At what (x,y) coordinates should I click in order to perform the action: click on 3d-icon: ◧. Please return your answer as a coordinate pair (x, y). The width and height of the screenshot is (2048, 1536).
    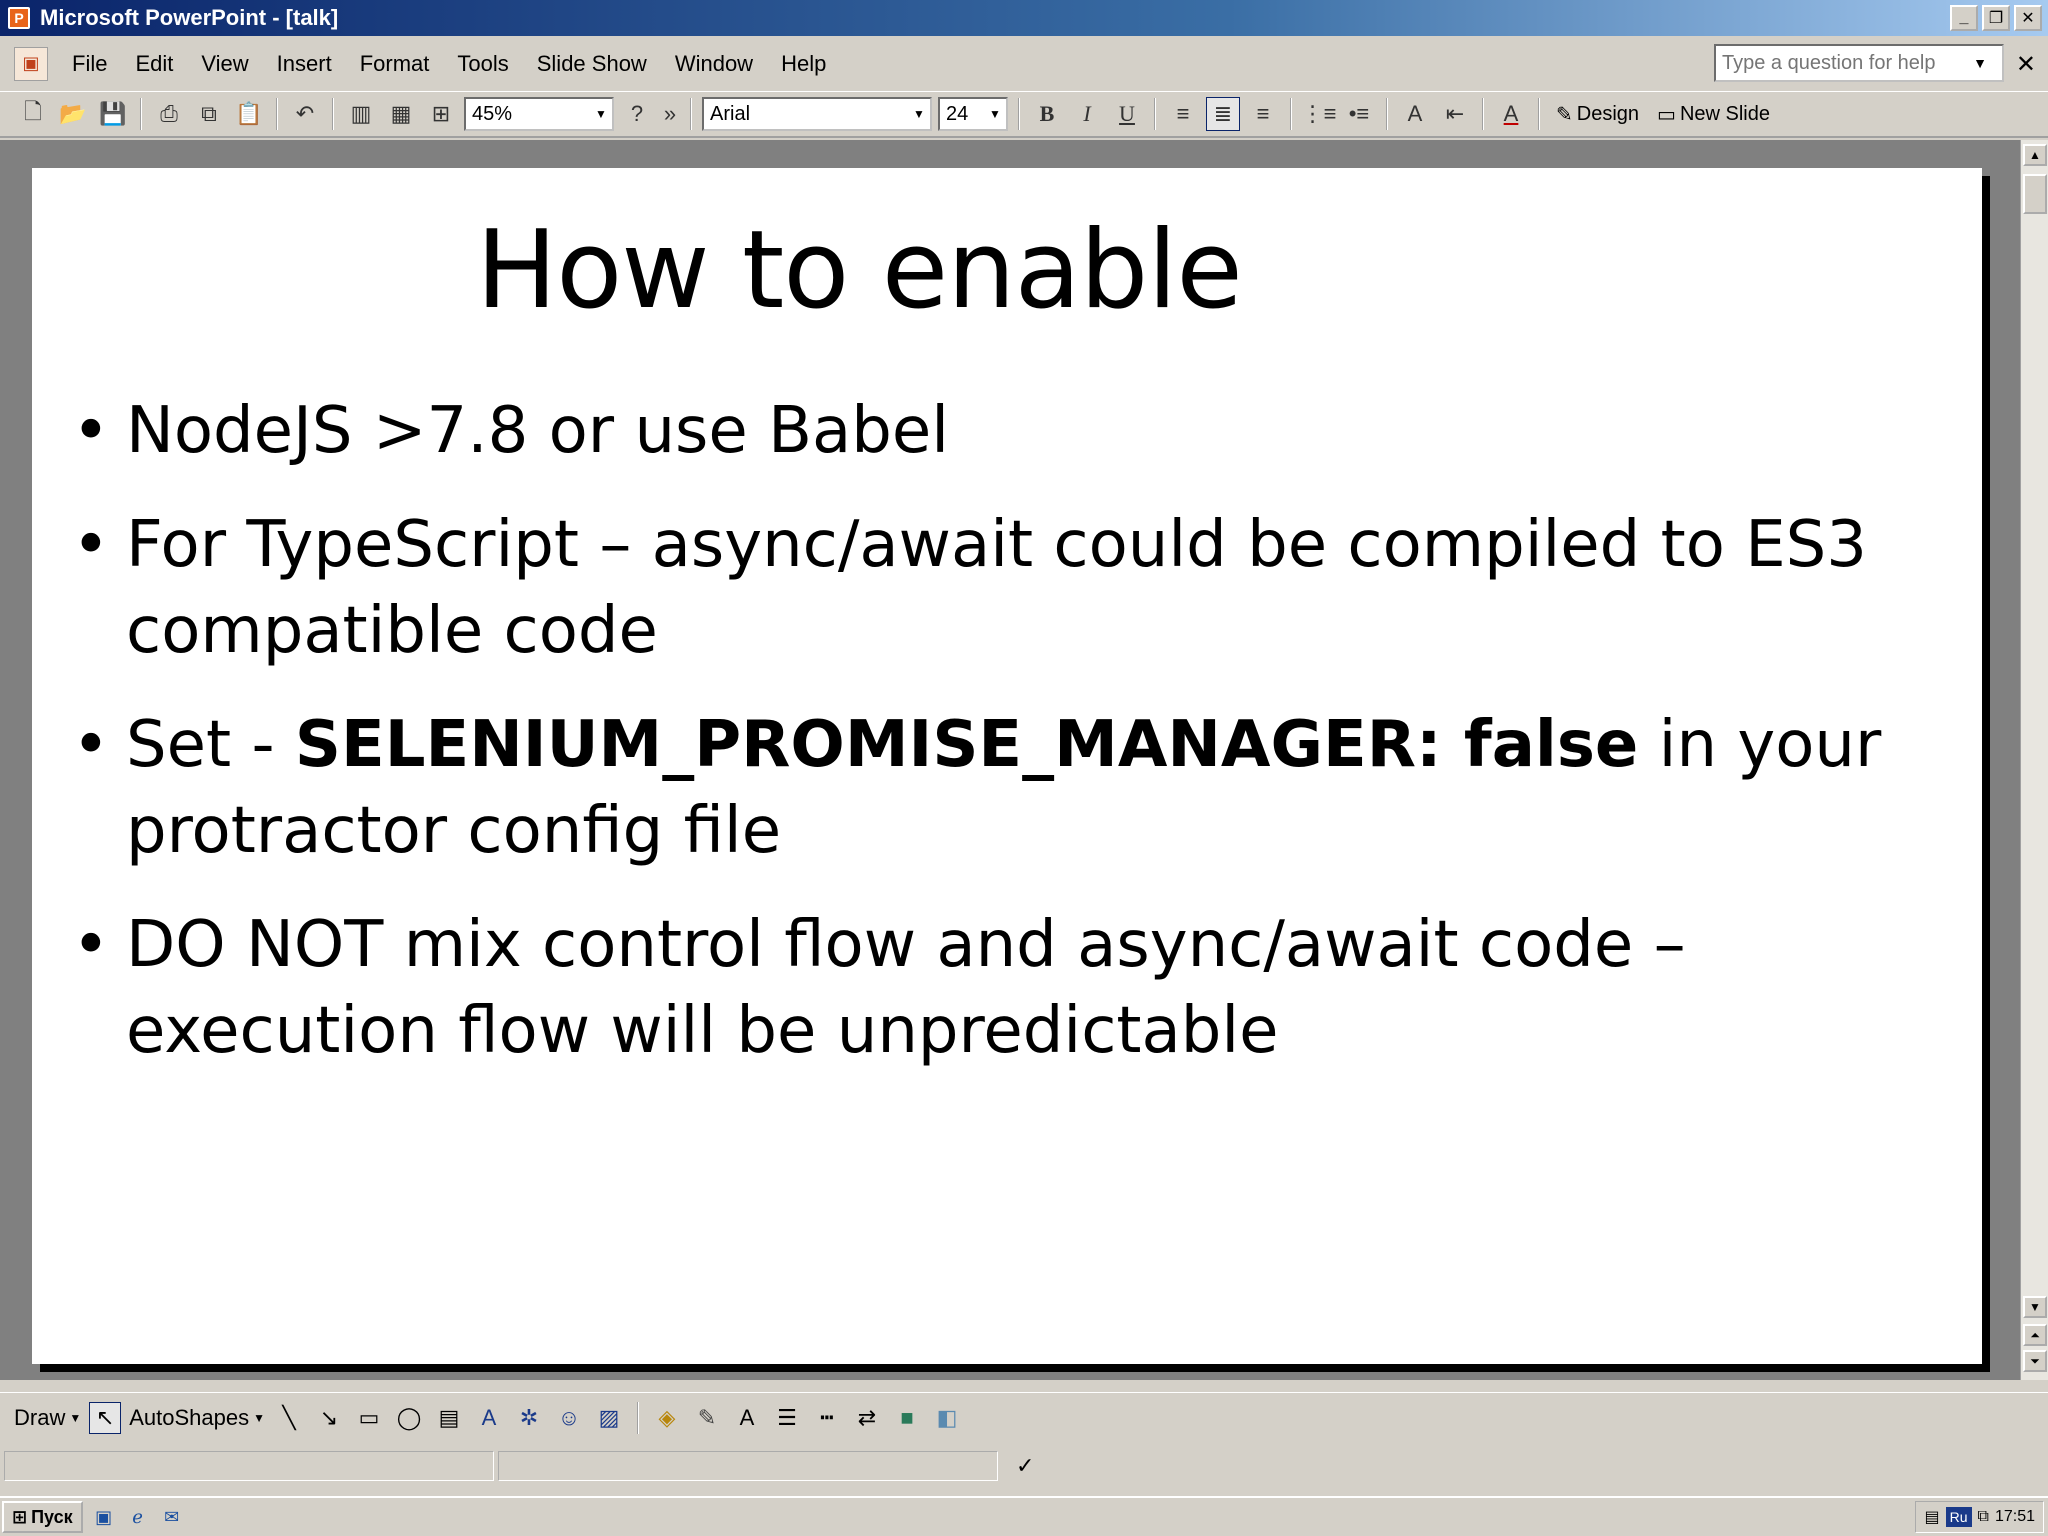
    Looking at the image, I should click on (947, 1418).